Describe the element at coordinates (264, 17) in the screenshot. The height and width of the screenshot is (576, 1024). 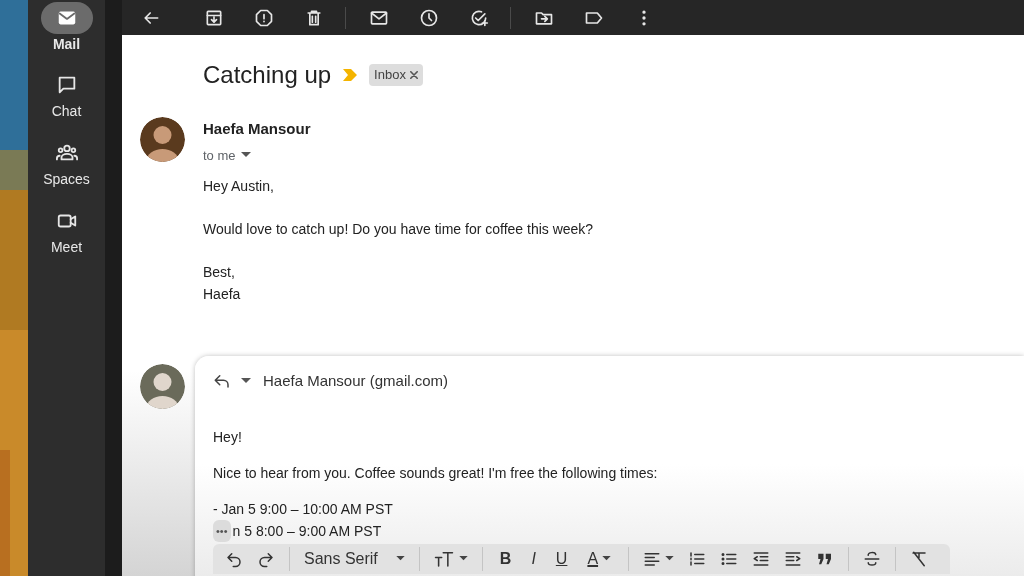
I see `report-icon` at that location.